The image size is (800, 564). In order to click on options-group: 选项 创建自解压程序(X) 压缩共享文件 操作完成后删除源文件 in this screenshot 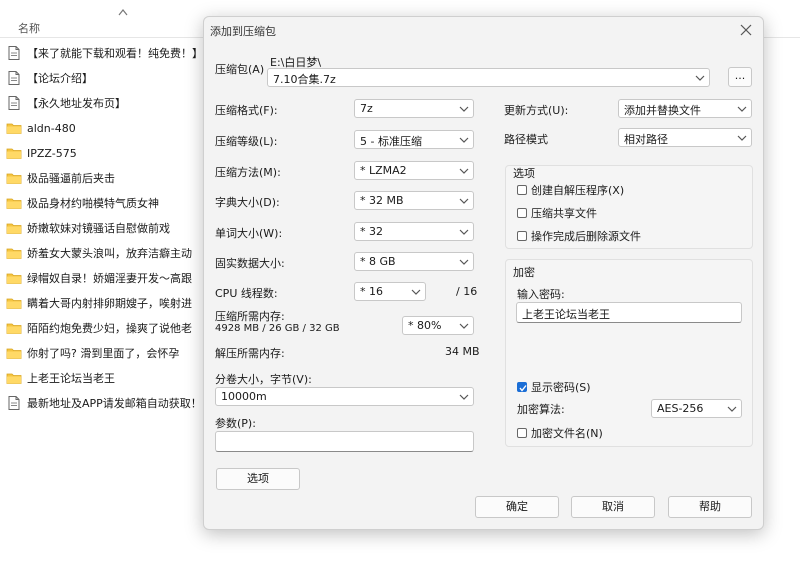, I will do `click(629, 207)`.